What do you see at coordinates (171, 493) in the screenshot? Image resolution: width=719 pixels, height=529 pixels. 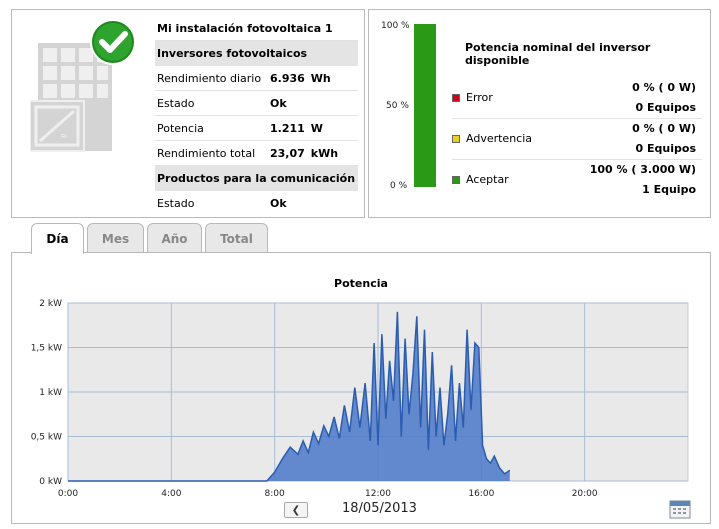 I see `x-tick-label: 4:00` at bounding box center [171, 493].